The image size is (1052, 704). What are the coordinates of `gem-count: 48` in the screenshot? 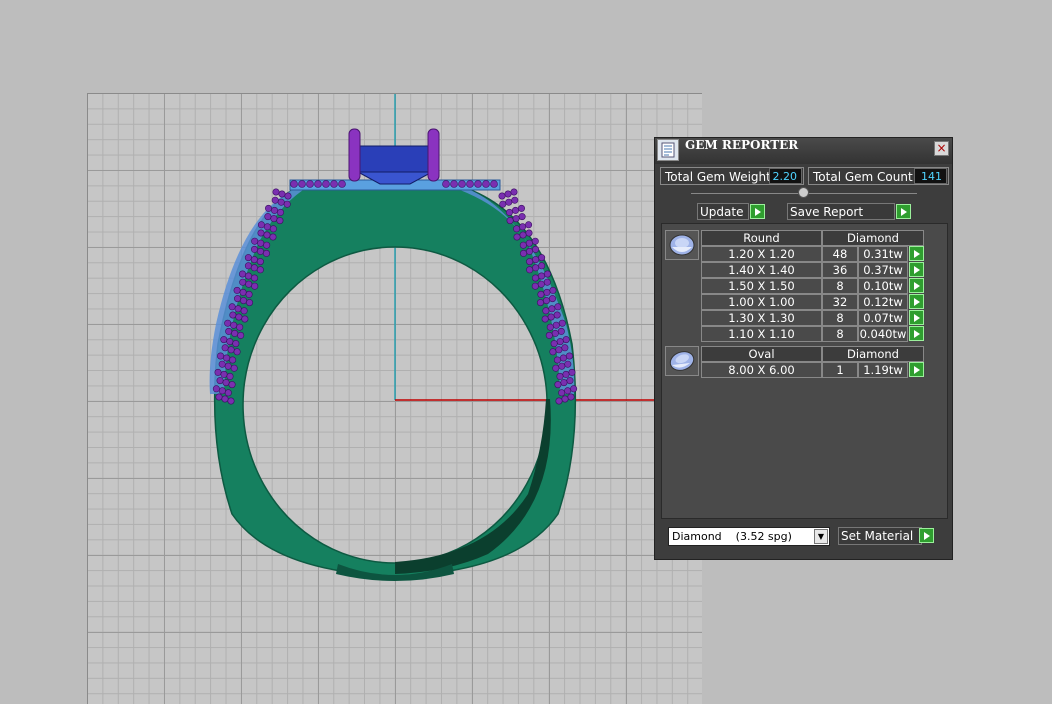 It's located at (840, 254).